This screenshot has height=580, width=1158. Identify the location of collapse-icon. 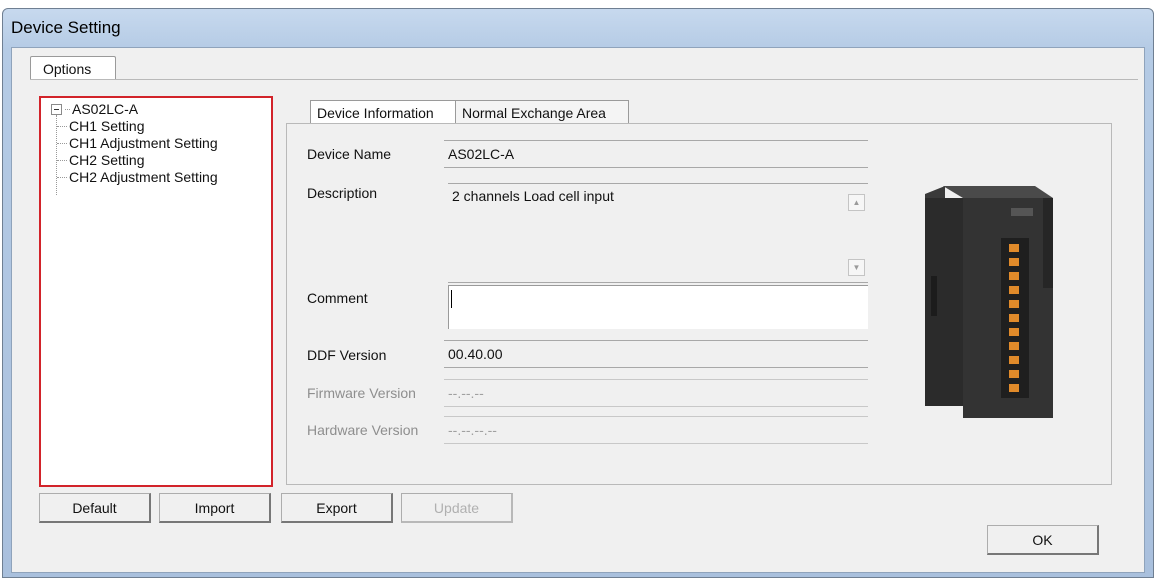
(56, 109).